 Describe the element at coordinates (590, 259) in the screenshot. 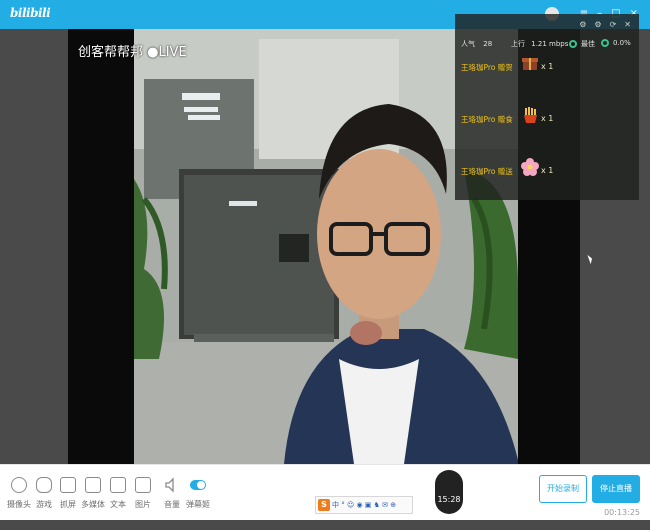

I see `mouse-cursor-icon` at that location.